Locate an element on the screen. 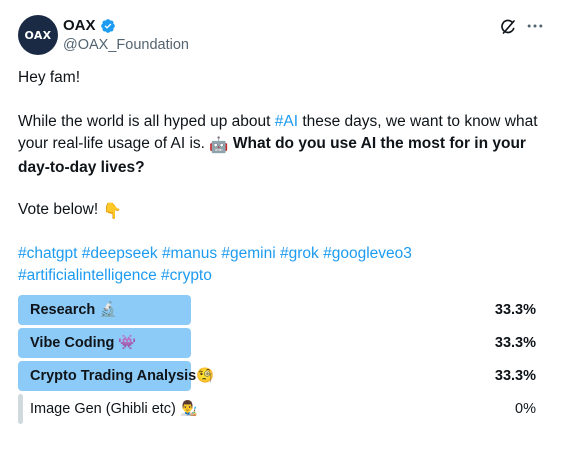 This screenshot has height=457, width=563. poll-option-label: Vibe Coding 👾 is located at coordinates (83, 343).